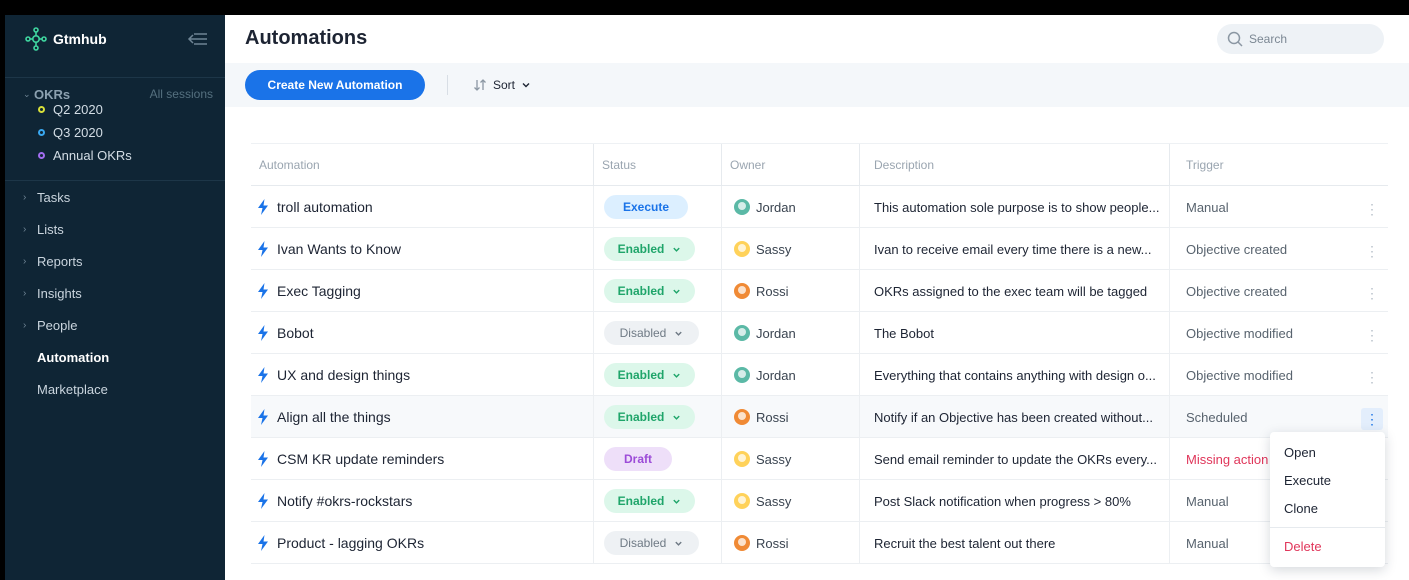 The height and width of the screenshot is (580, 1409). What do you see at coordinates (46, 197) in the screenshot?
I see `sidebar-item-tasks: › Tasks` at bounding box center [46, 197].